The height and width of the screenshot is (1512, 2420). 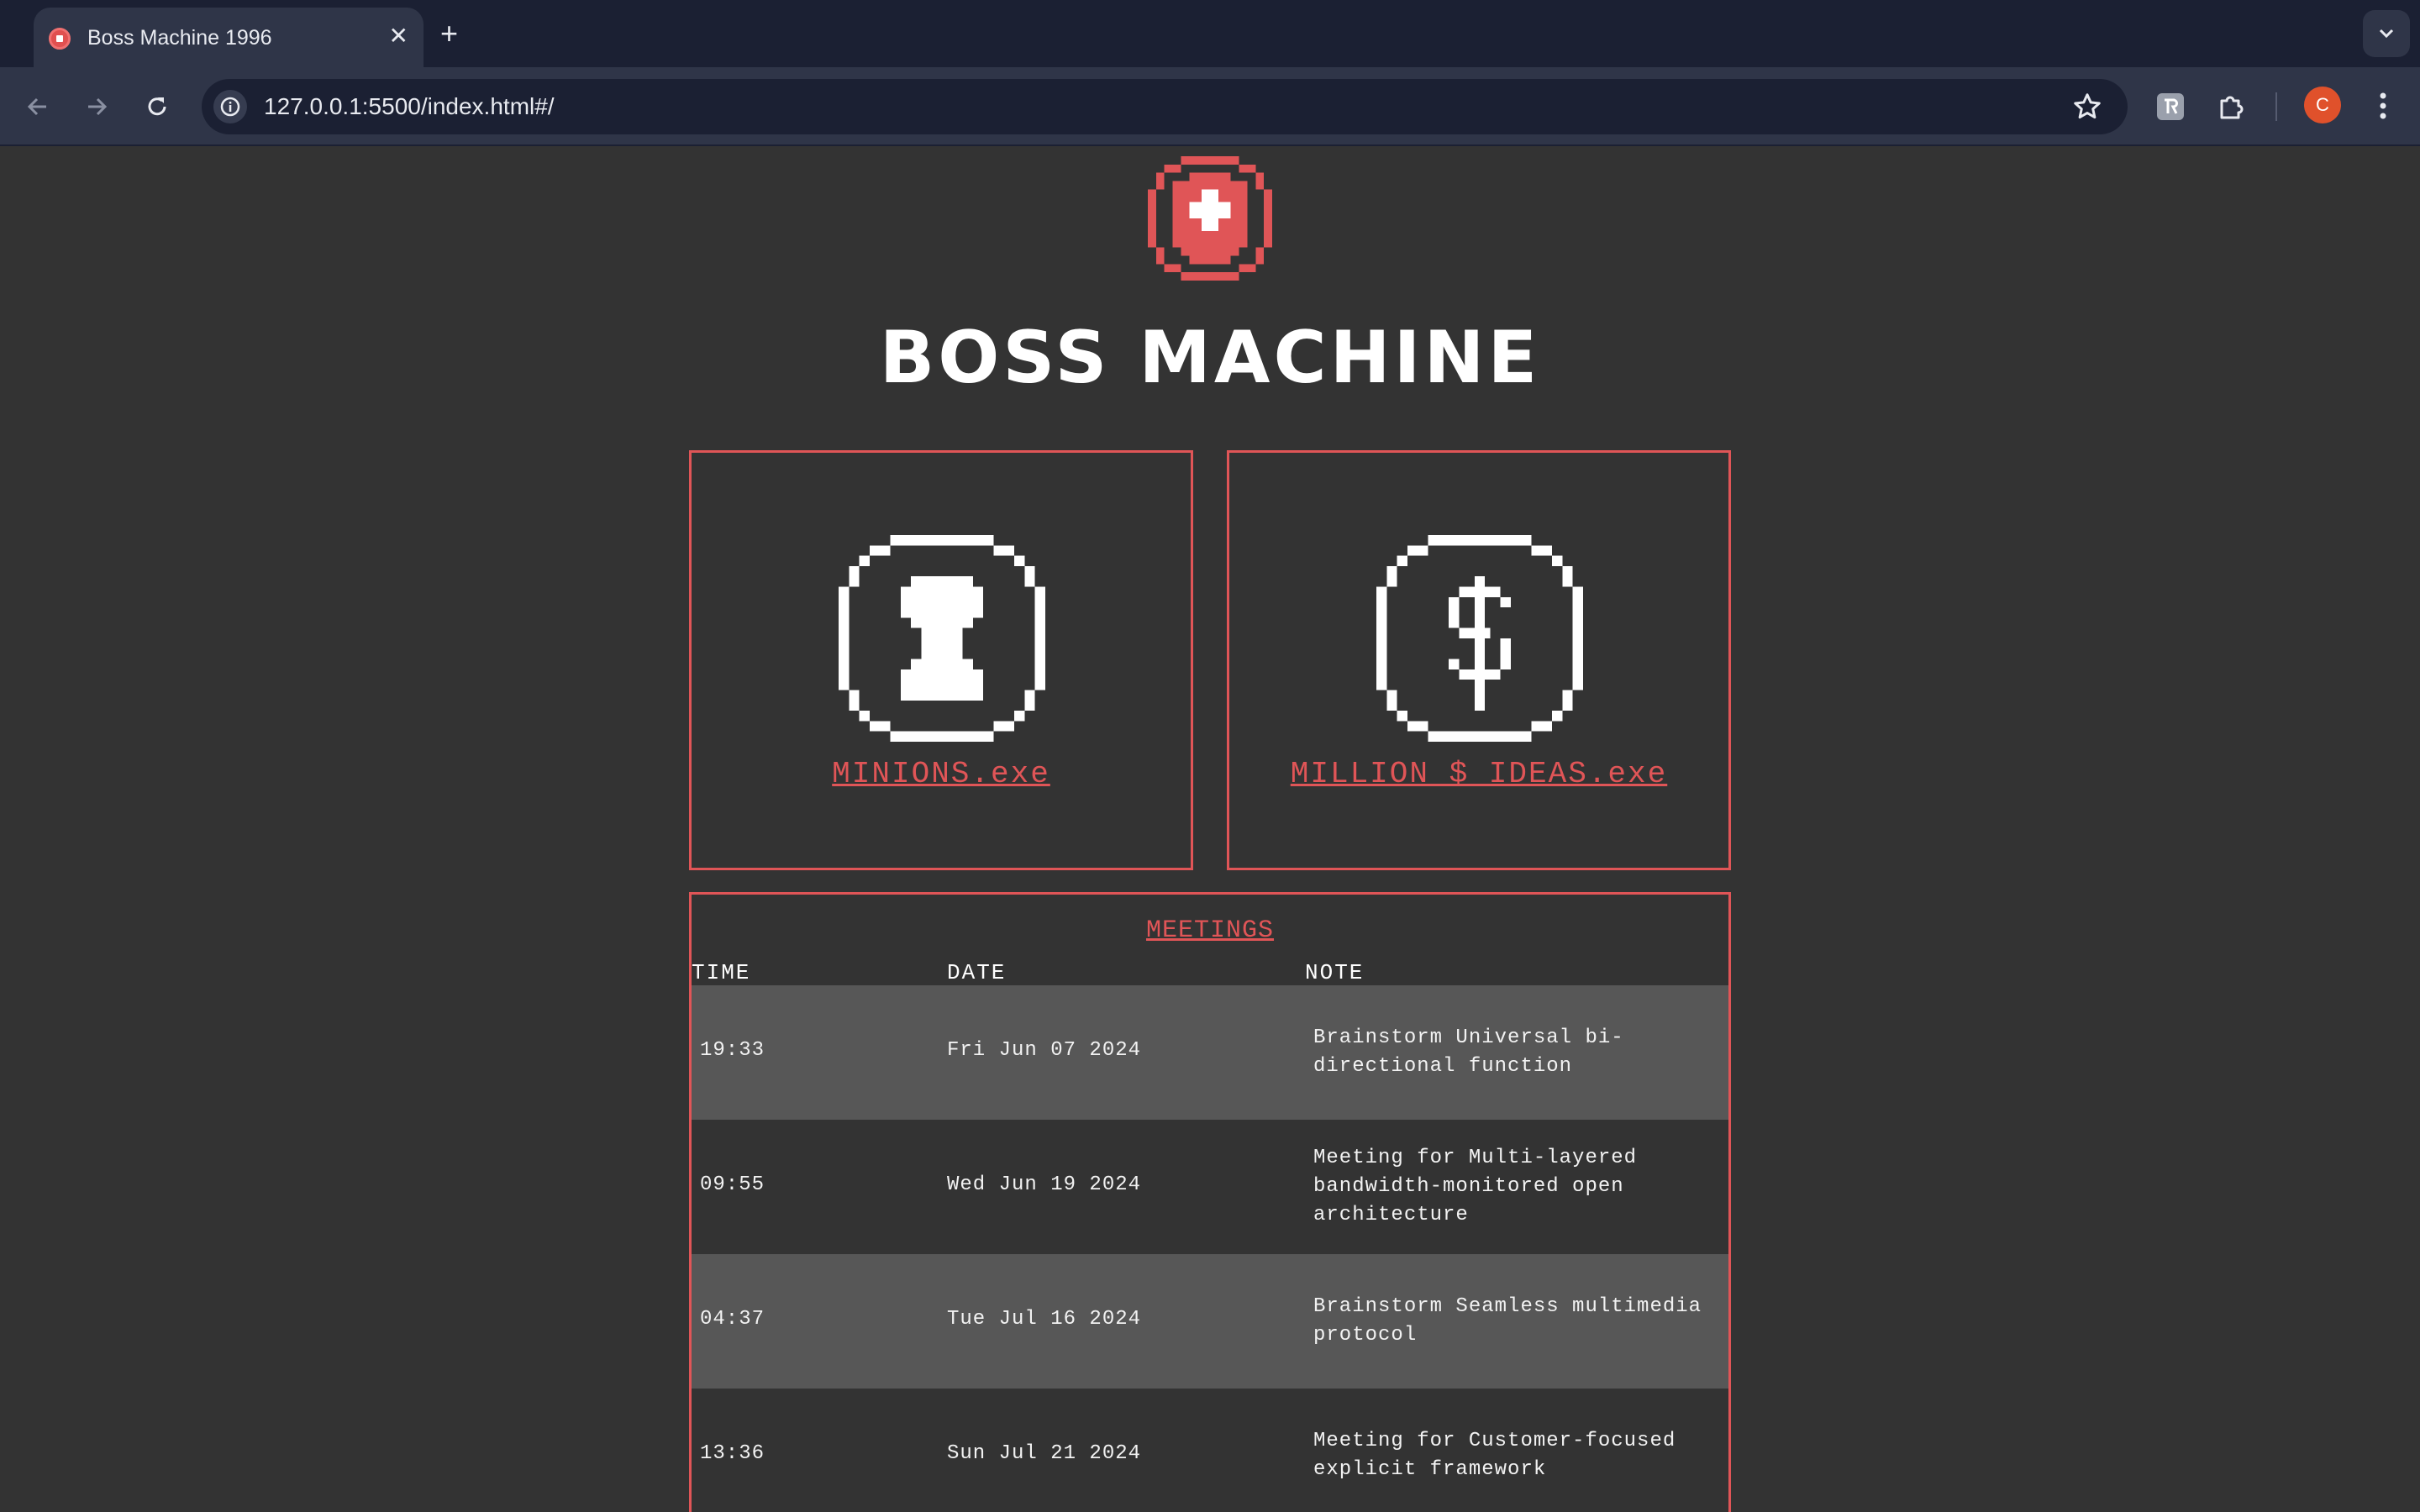 I want to click on puzzle-icon, so click(x=2232, y=107).